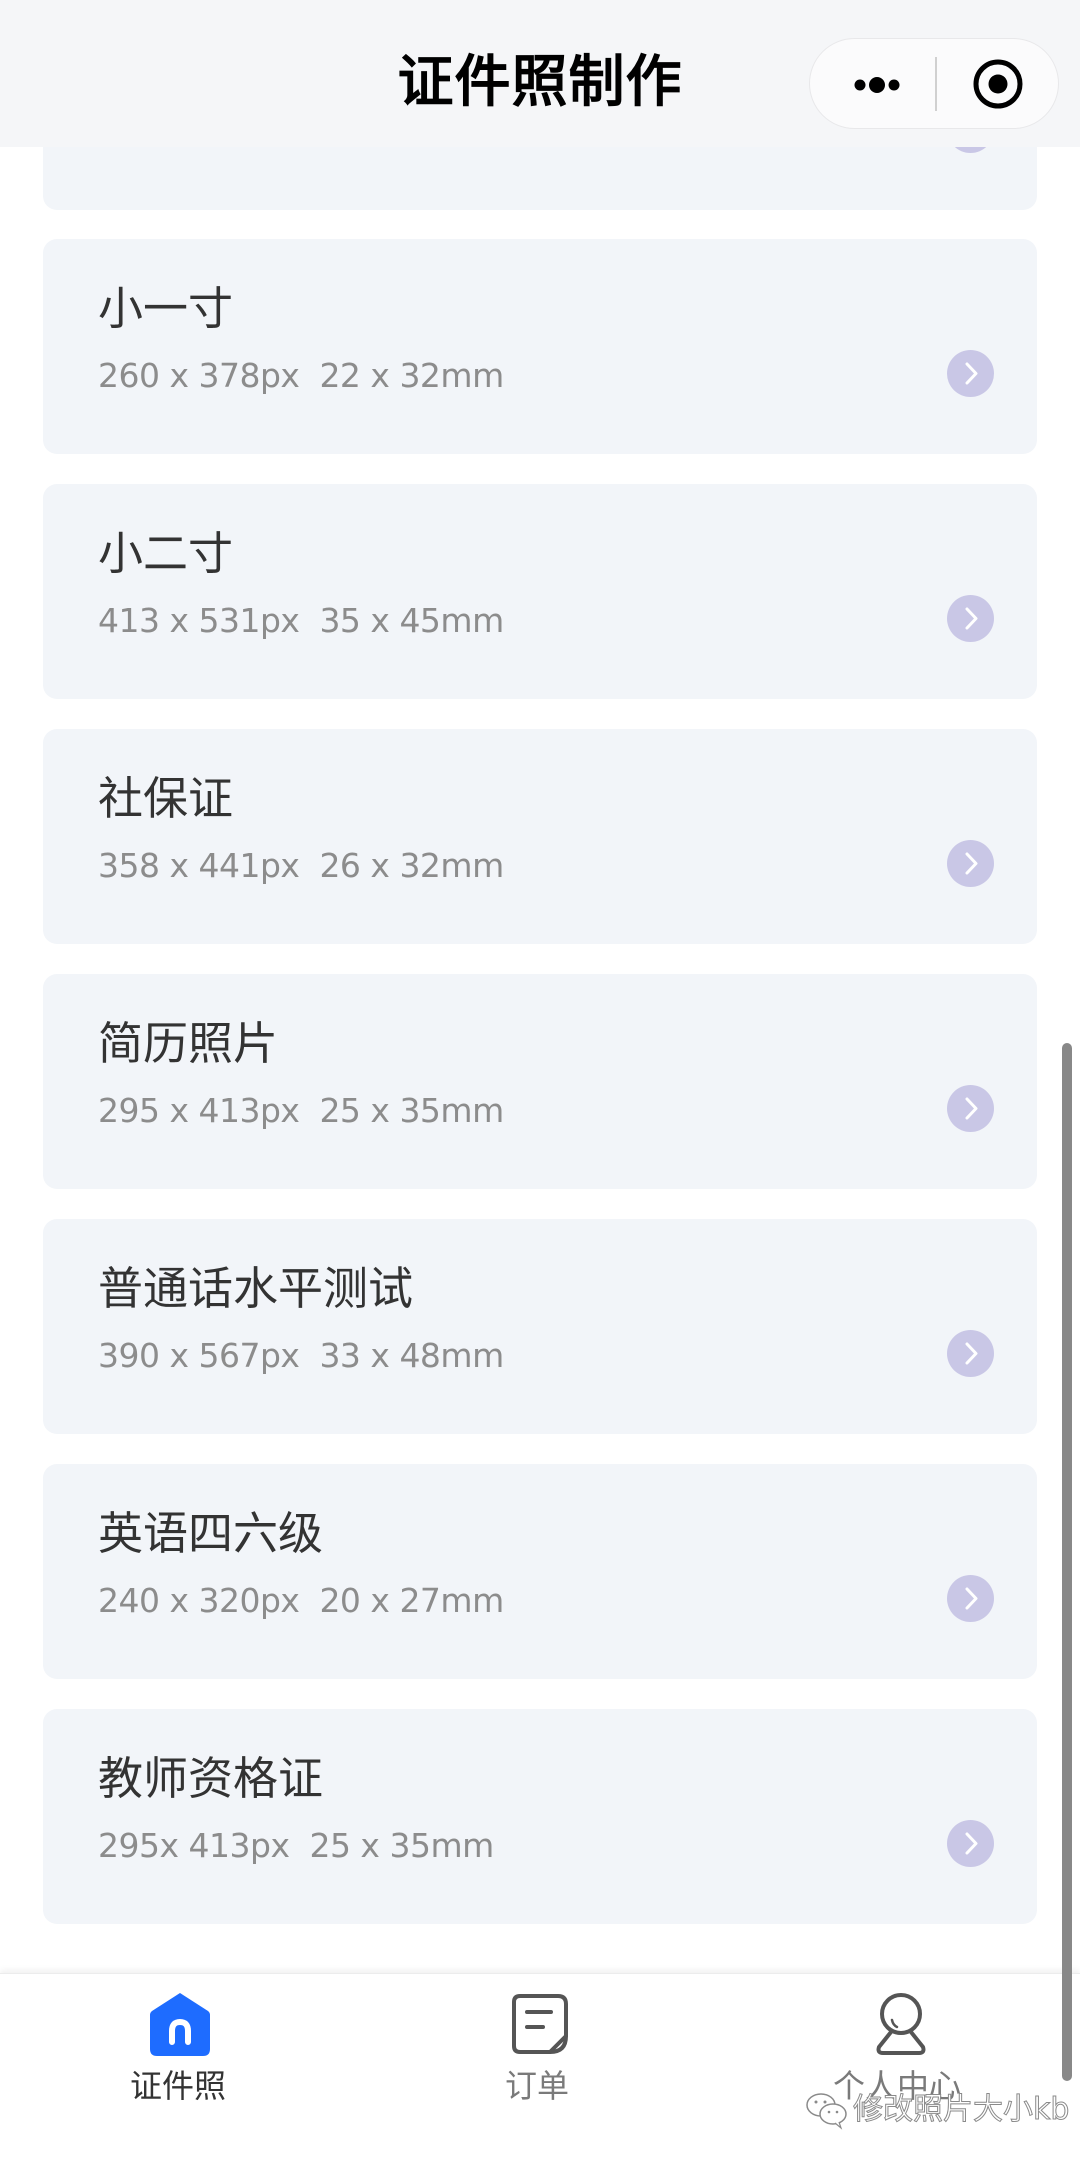 The height and width of the screenshot is (2157, 1080). Describe the element at coordinates (256, 1288) in the screenshot. I see `item-title: 普通话水平测试` at that location.